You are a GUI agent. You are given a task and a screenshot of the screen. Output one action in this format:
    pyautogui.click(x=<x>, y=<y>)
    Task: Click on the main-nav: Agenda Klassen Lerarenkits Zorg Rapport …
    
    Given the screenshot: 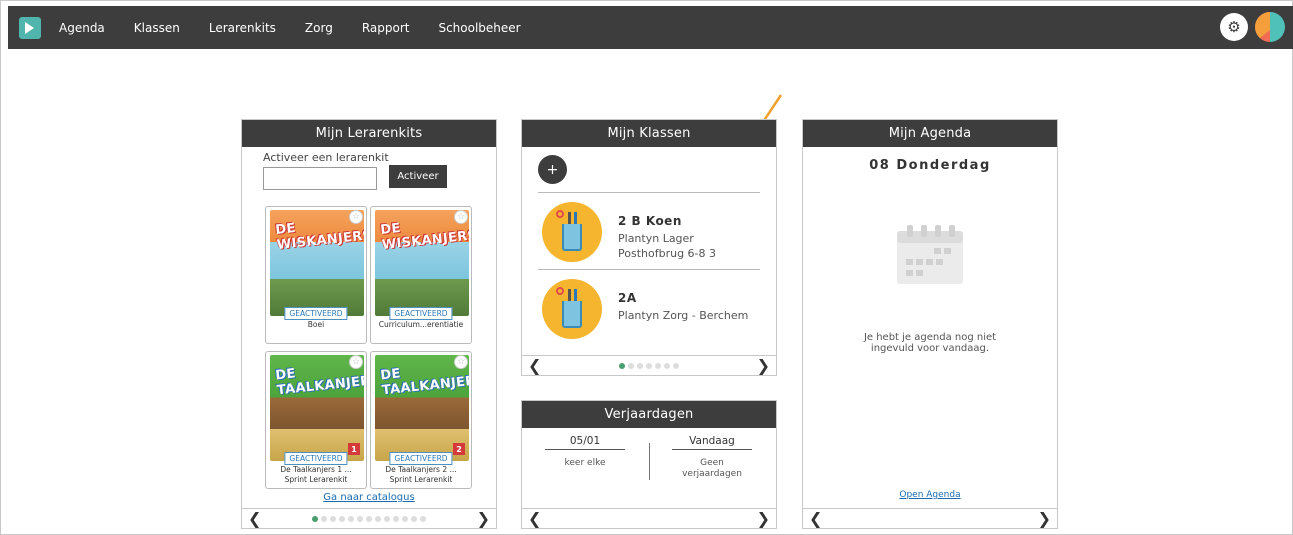 What is the action you would take?
    pyautogui.click(x=304, y=28)
    